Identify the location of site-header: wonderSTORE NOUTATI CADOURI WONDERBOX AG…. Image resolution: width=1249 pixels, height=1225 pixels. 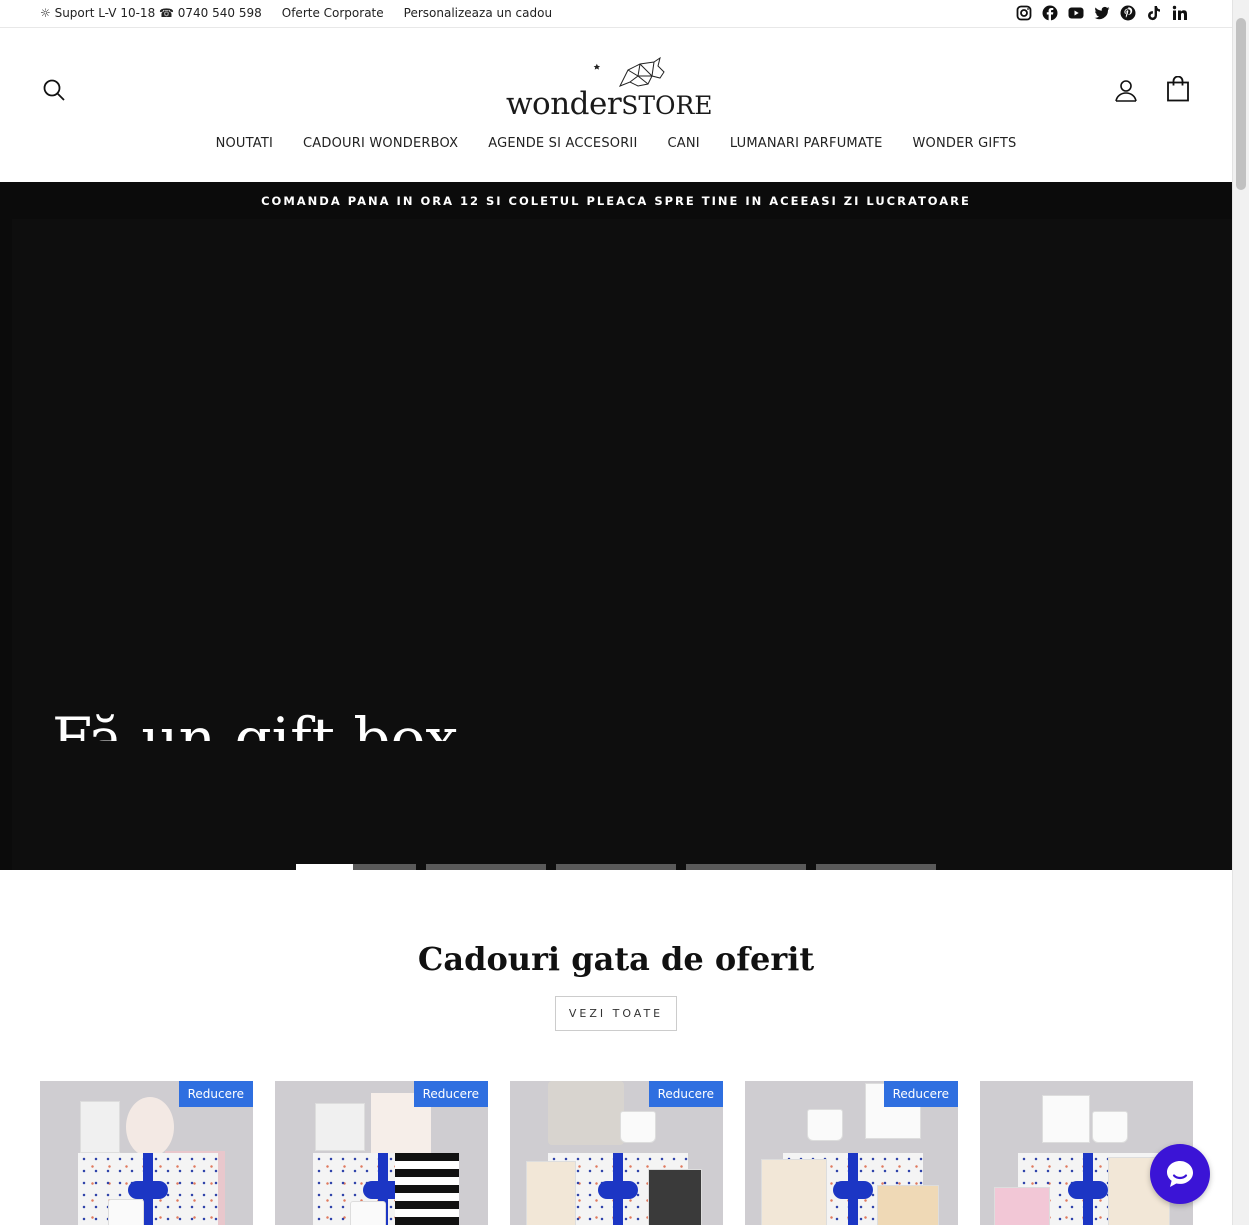
(616, 105).